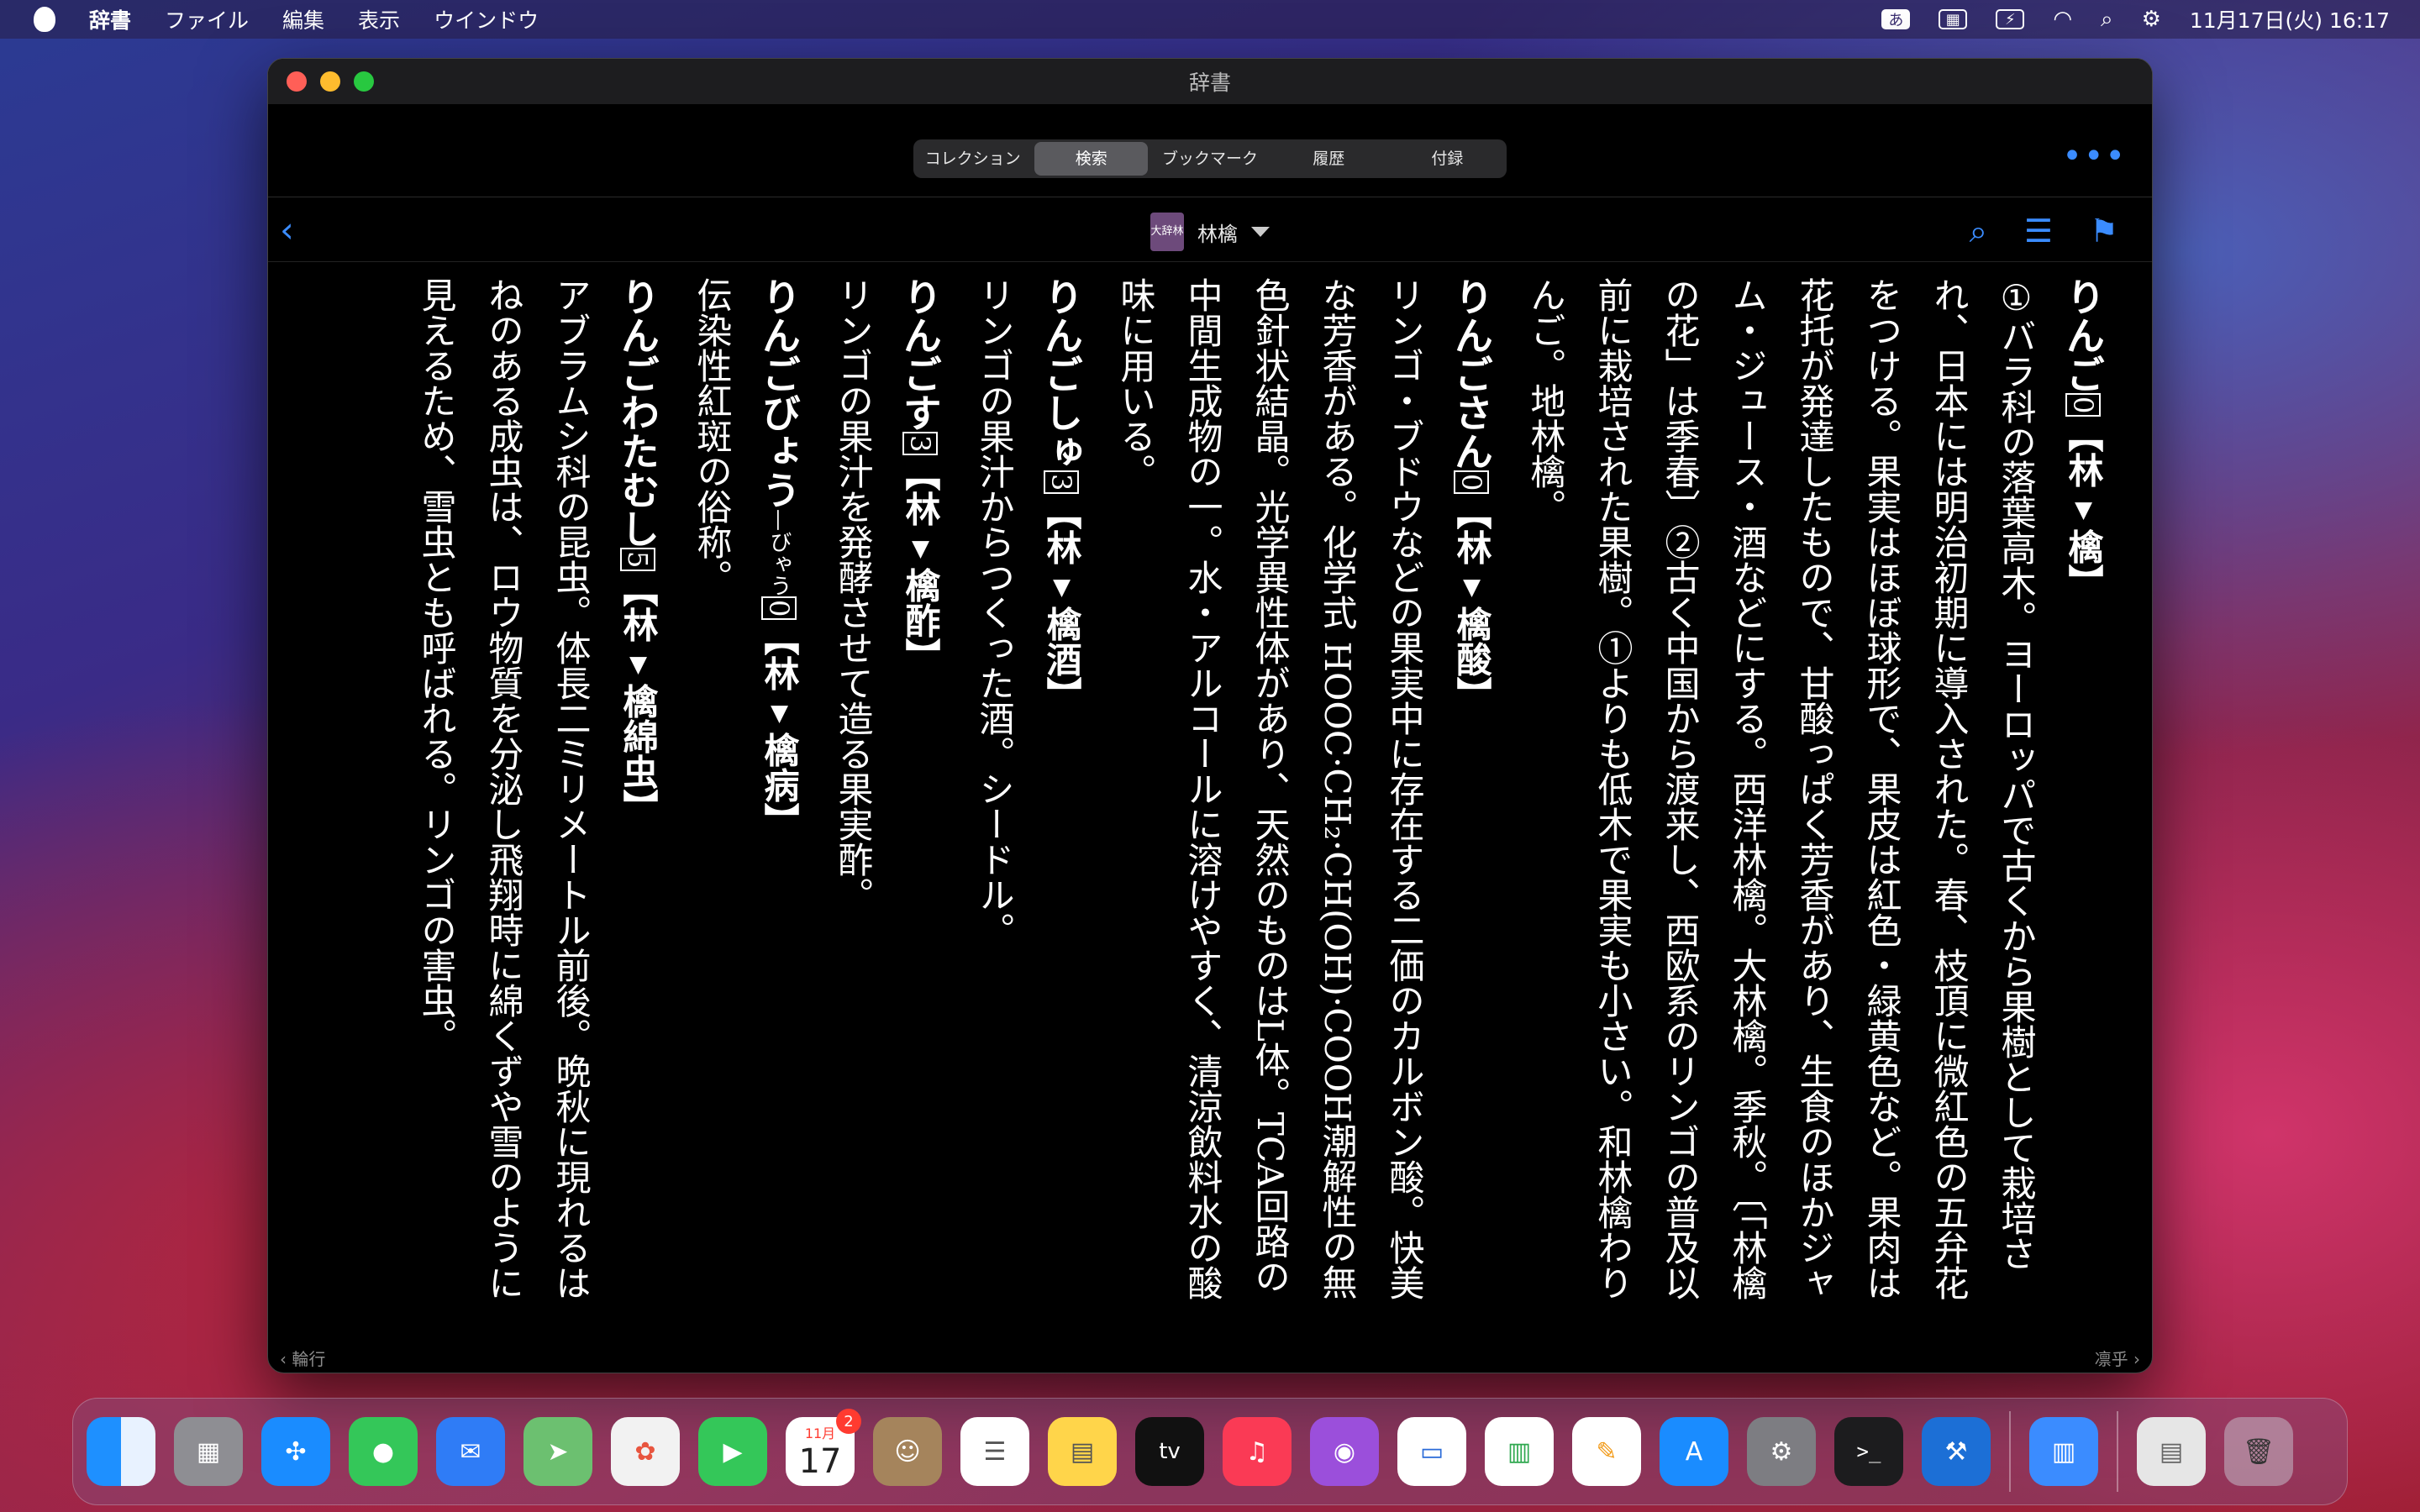 Image resolution: width=2420 pixels, height=1512 pixels. Describe the element at coordinates (779, 729) in the screenshot. I see `entry-kanji: 【林▾檎病】` at that location.